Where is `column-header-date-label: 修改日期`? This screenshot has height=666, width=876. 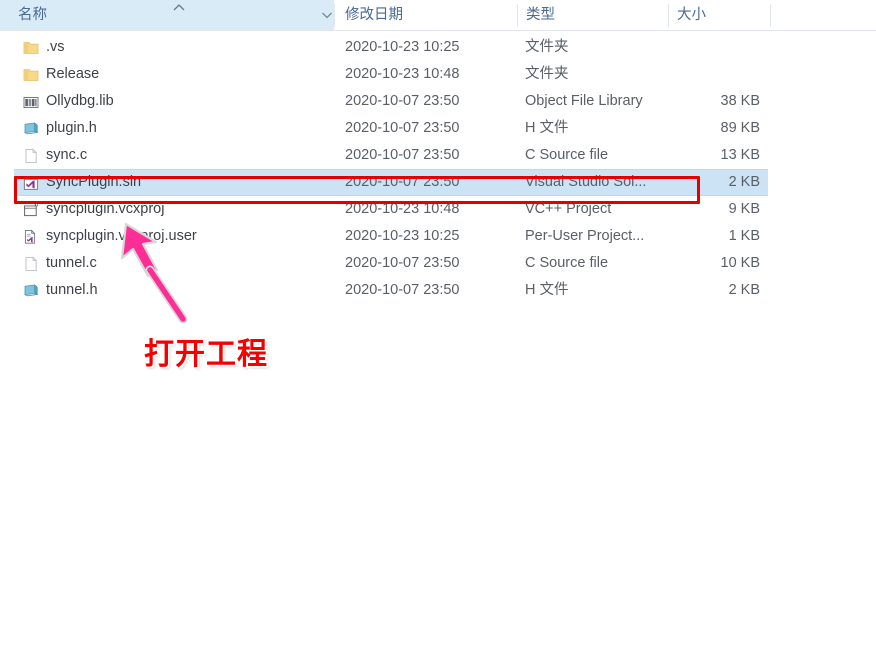 column-header-date-label: 修改日期 is located at coordinates (374, 15).